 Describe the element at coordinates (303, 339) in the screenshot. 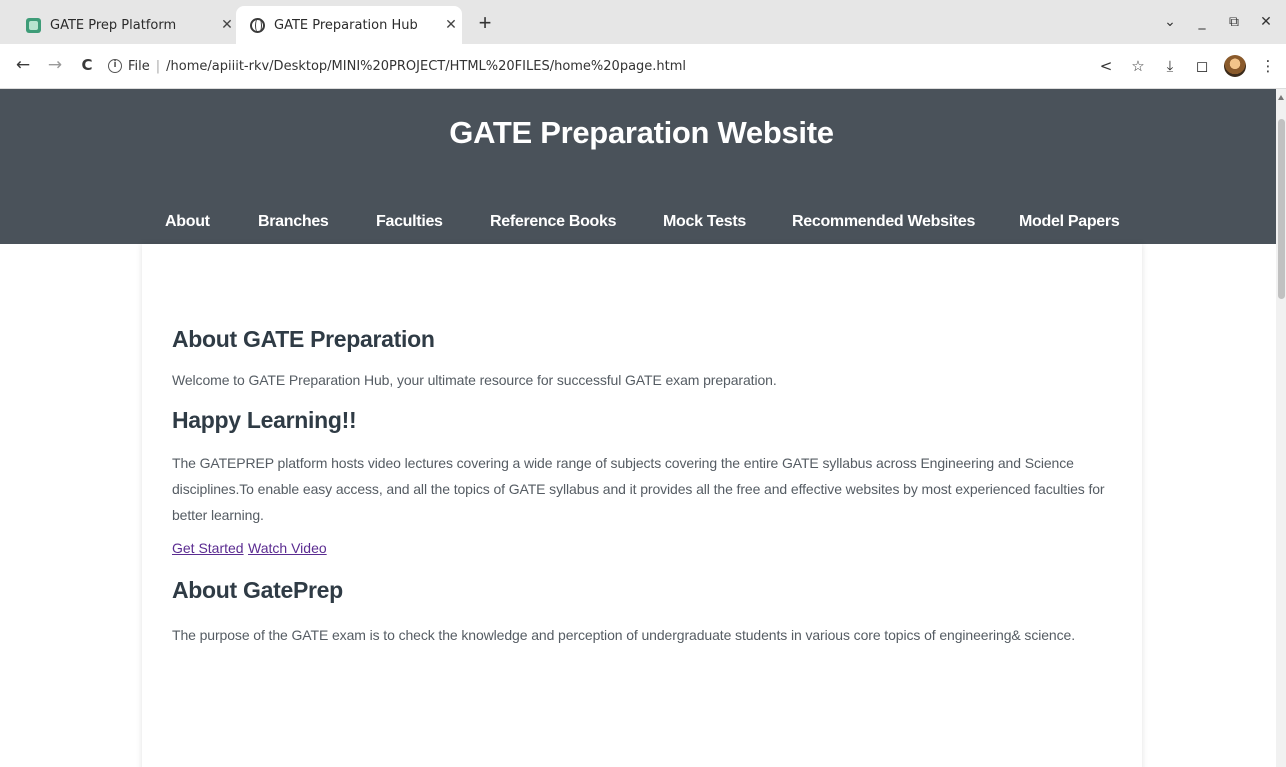

I see `about-heading: About GATE Preparation` at that location.